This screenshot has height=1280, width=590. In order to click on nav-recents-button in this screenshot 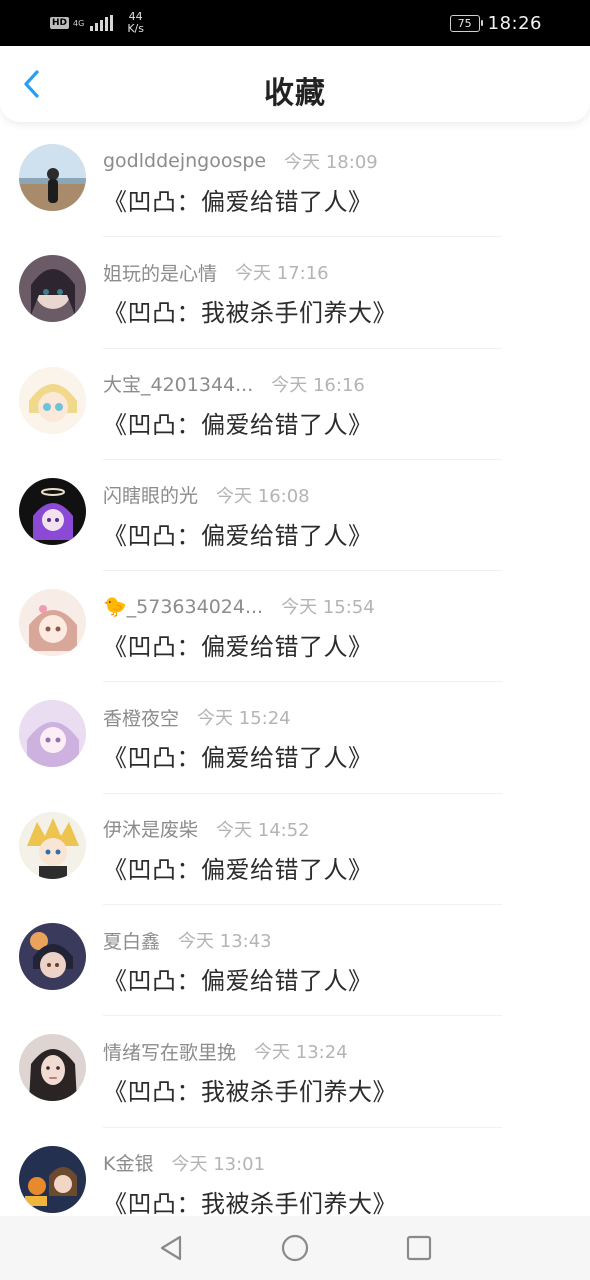, I will do `click(419, 1248)`.